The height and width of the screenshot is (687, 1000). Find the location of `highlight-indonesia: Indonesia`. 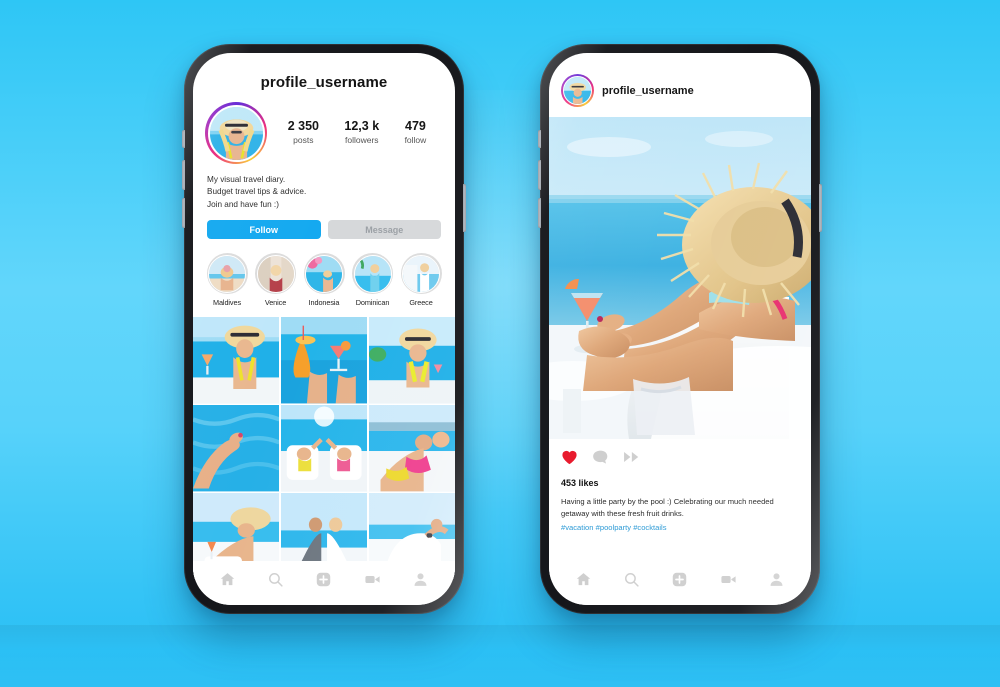

highlight-indonesia: Indonesia is located at coordinates (324, 280).